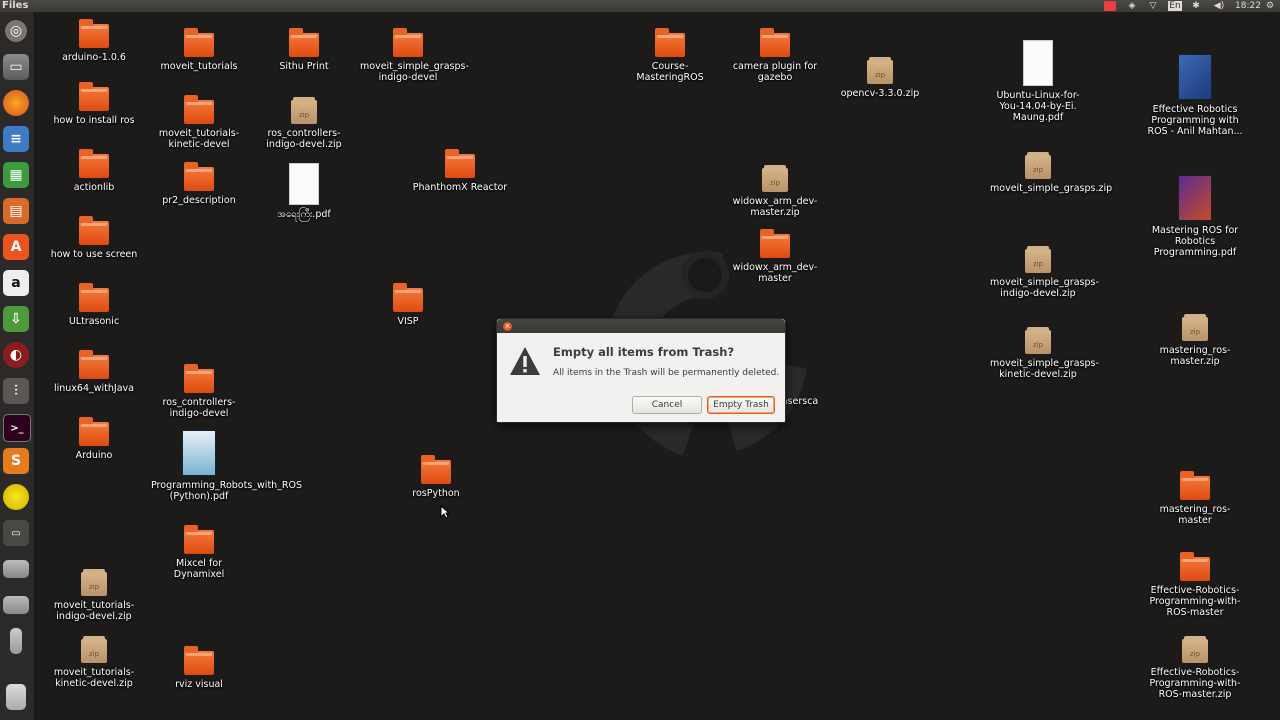 The height and width of the screenshot is (720, 1280). Describe the element at coordinates (667, 405) in the screenshot. I see `cancel-button: Cancel` at that location.